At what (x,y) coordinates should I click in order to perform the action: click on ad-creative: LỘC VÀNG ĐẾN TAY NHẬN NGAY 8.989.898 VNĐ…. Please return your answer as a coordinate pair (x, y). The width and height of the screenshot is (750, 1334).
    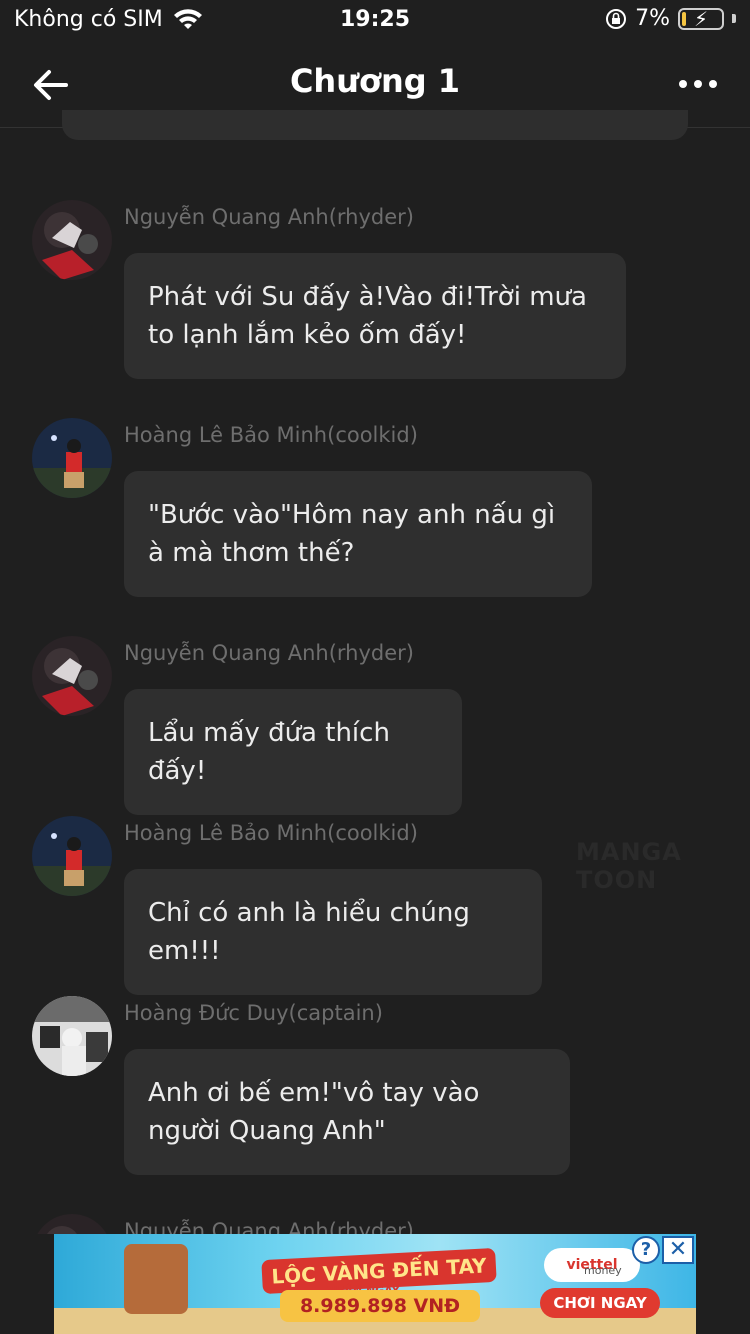
    Looking at the image, I should click on (375, 1284).